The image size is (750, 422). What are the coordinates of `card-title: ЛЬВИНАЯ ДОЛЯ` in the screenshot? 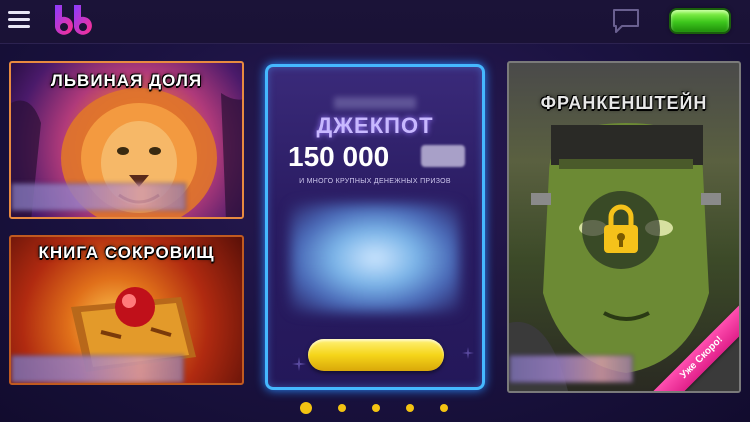 It's located at (126, 80).